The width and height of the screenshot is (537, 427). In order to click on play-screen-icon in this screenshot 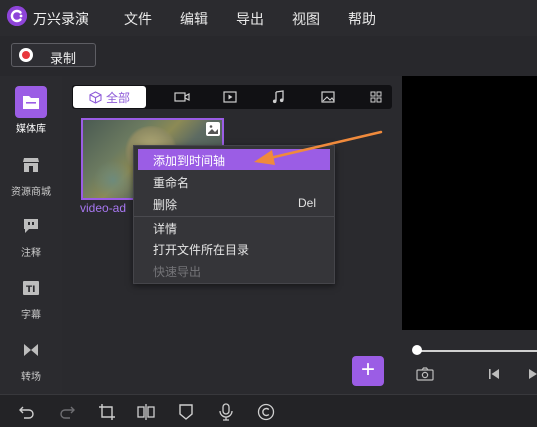, I will do `click(230, 97)`.